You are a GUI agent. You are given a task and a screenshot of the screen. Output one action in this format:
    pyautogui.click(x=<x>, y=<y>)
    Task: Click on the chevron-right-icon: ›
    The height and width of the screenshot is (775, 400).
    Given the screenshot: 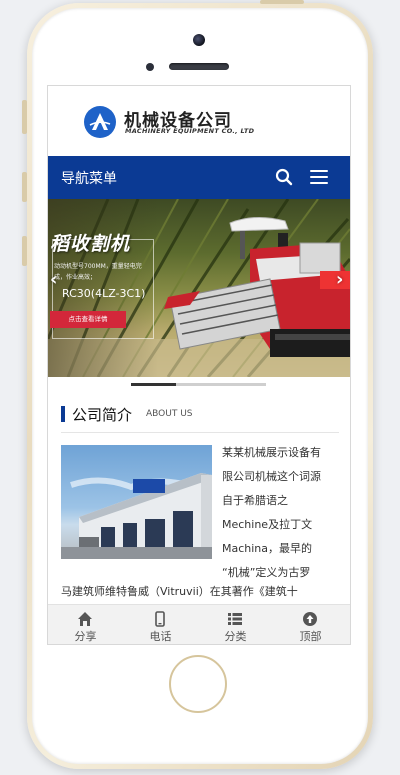 What is the action you would take?
    pyautogui.click(x=339, y=279)
    